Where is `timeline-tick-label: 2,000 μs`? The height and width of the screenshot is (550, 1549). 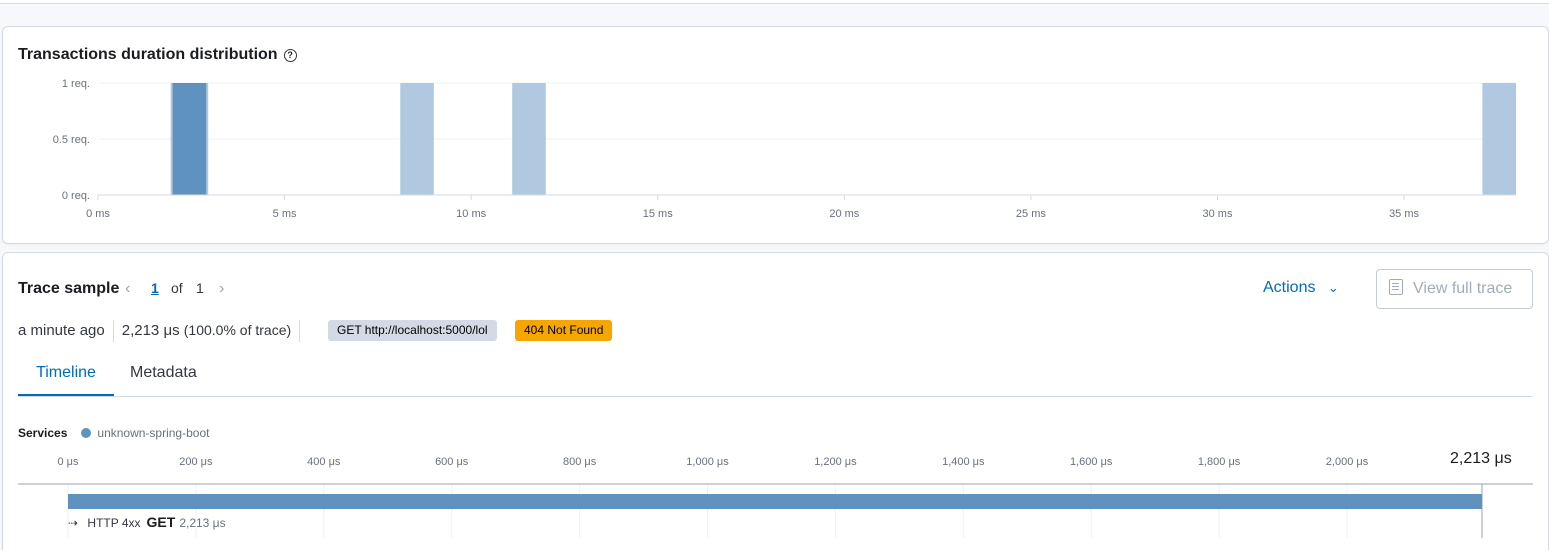 timeline-tick-label: 2,000 μs is located at coordinates (1347, 462).